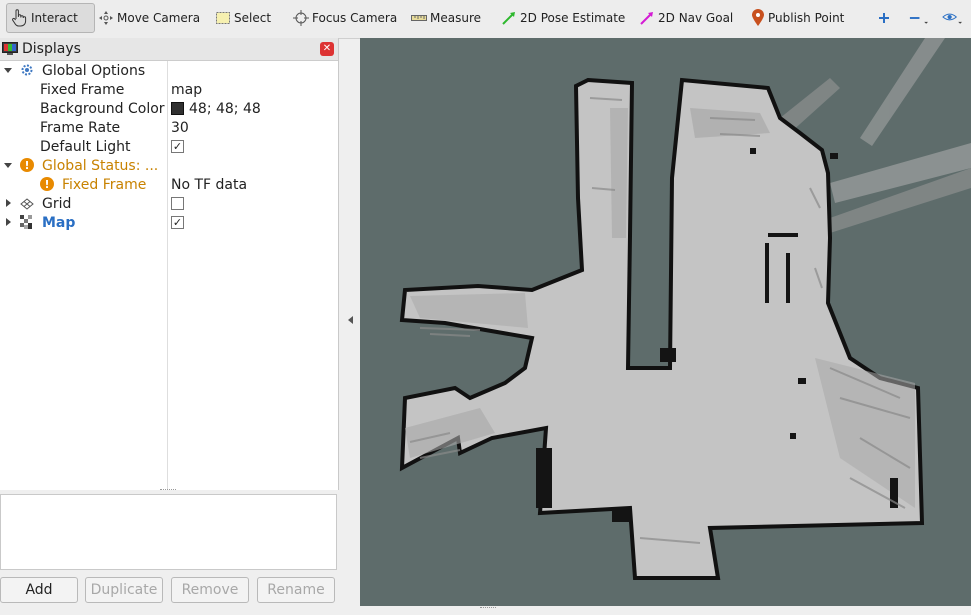  What do you see at coordinates (301, 18) in the screenshot?
I see `crosshair-icon` at bounding box center [301, 18].